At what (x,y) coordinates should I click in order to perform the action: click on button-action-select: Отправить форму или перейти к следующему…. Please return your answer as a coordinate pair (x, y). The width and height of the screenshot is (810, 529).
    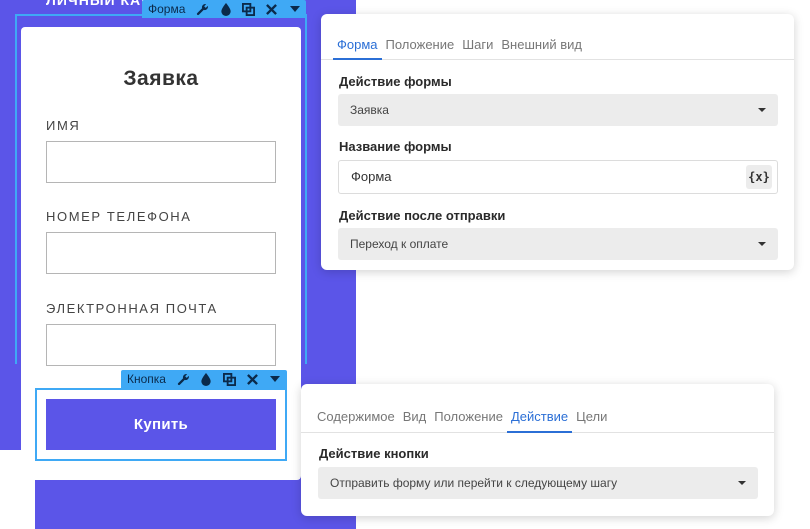
    Looking at the image, I should click on (538, 483).